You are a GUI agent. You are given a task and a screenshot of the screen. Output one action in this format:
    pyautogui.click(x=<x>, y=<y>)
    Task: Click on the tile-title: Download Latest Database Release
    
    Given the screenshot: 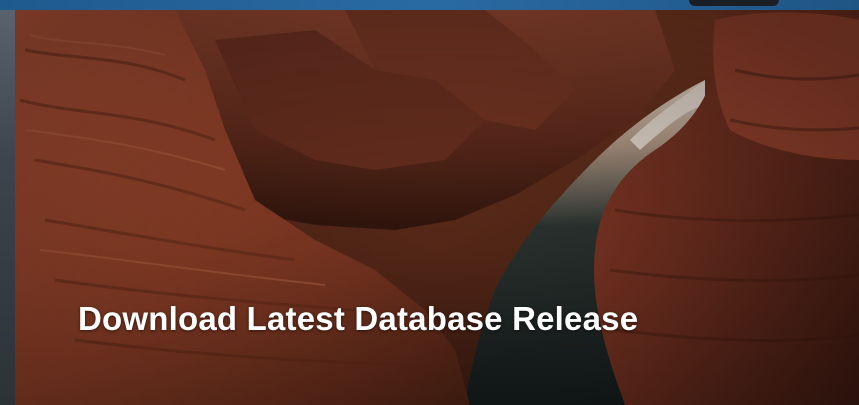 What is the action you would take?
    pyautogui.click(x=358, y=319)
    